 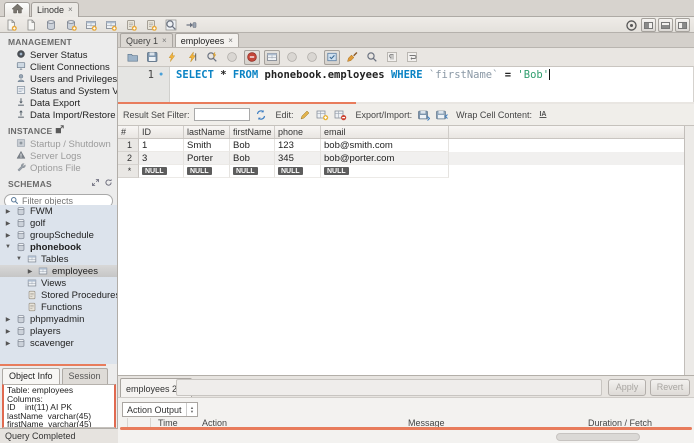 What do you see at coordinates (191, 25) in the screenshot?
I see `reconnect-dbms-icon` at bounding box center [191, 25].